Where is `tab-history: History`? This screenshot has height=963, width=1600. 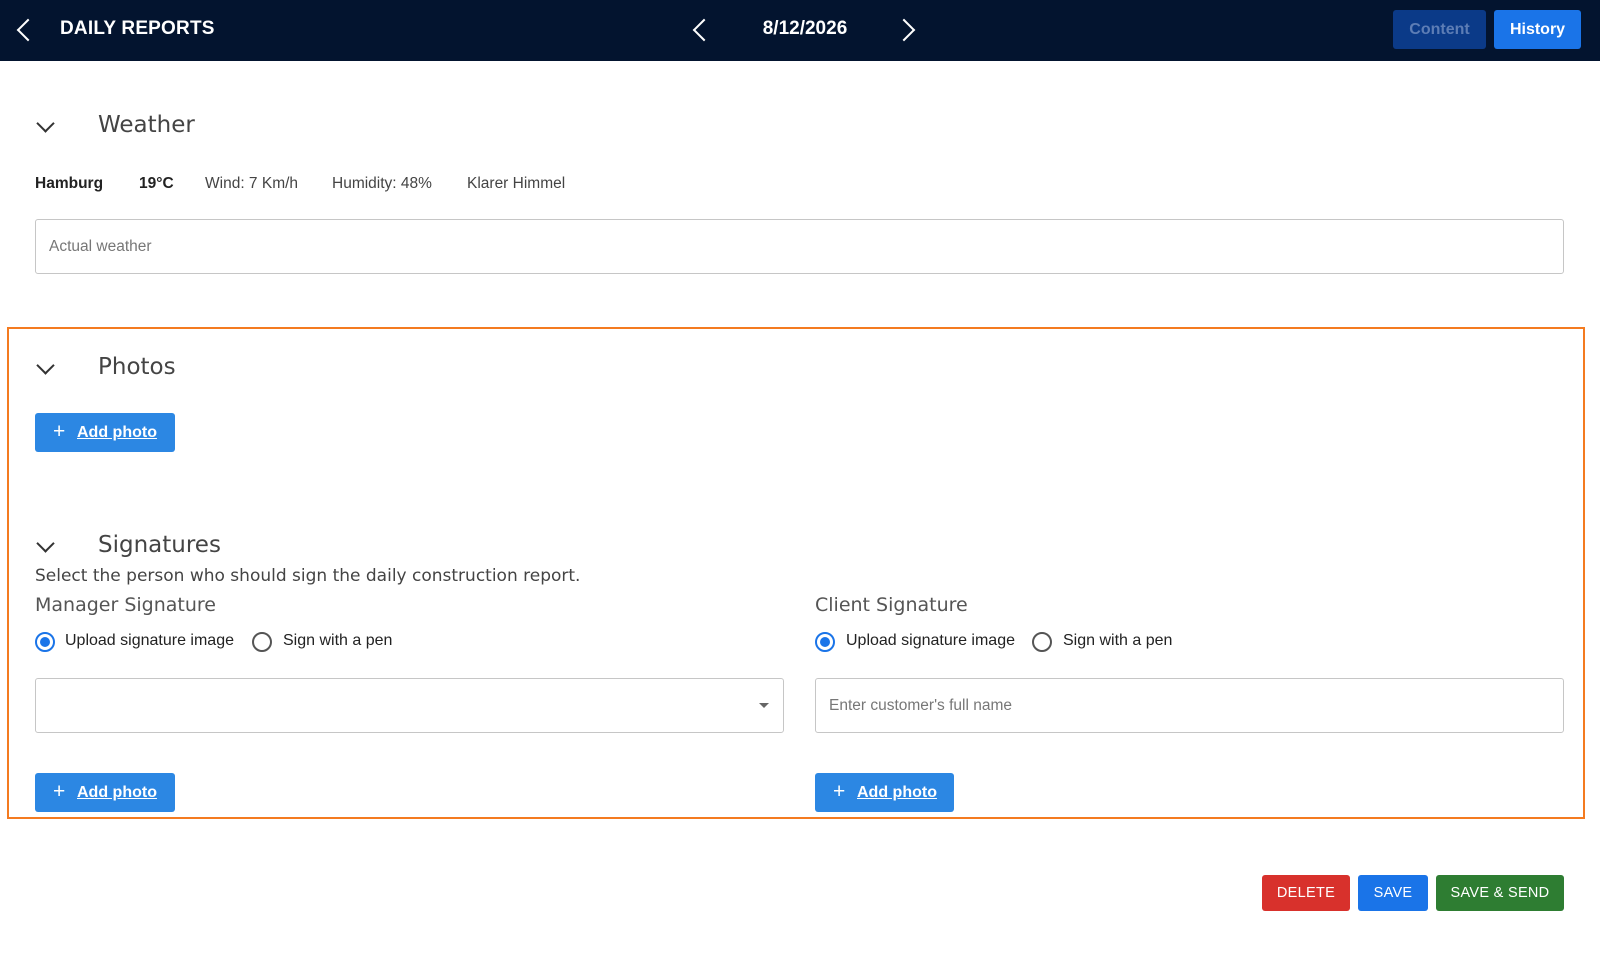 tab-history: History is located at coordinates (1537, 29).